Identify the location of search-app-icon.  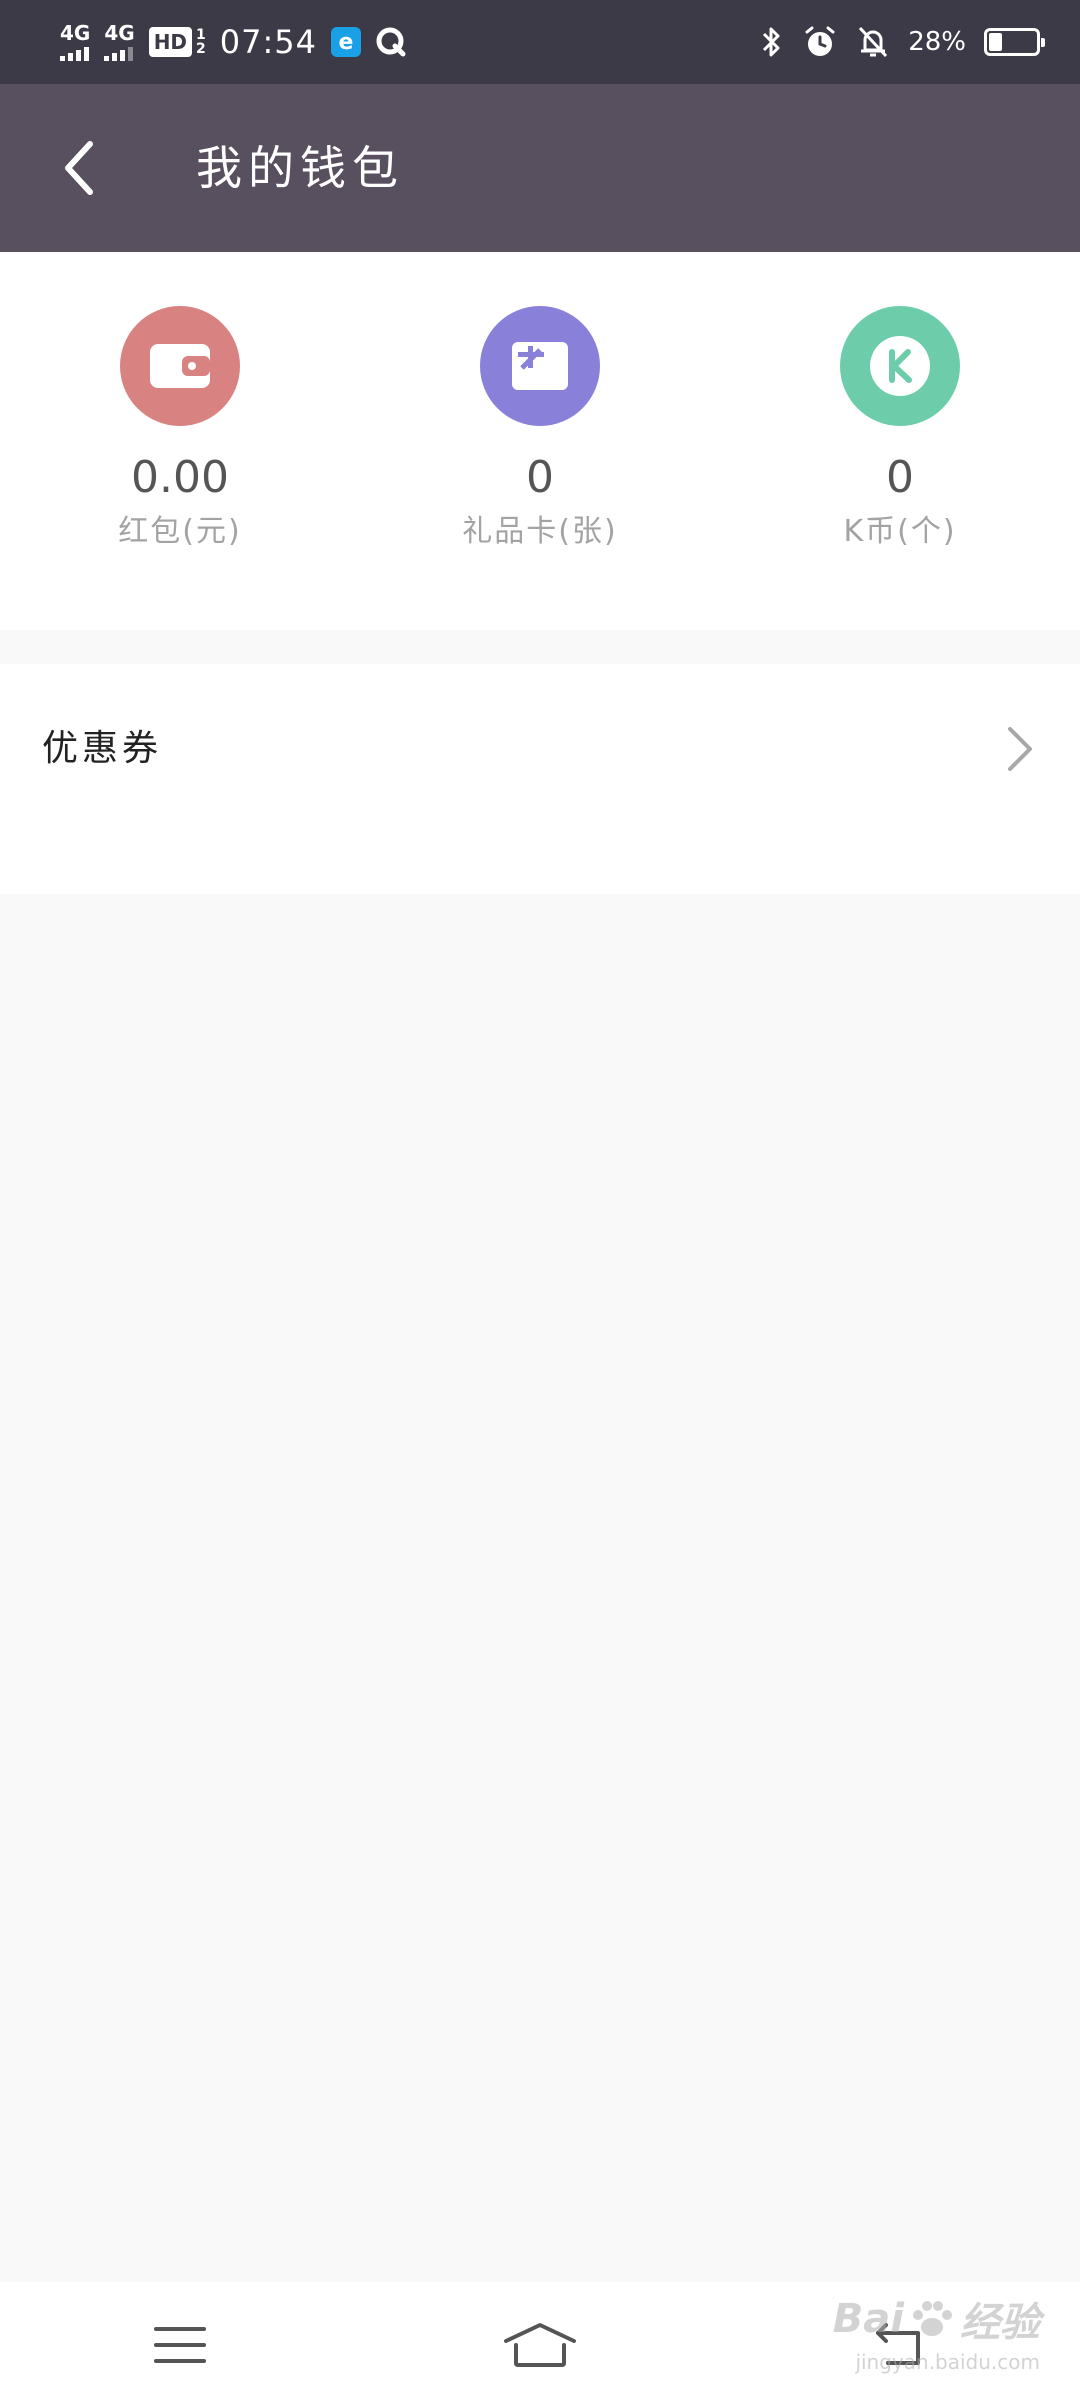
(391, 42).